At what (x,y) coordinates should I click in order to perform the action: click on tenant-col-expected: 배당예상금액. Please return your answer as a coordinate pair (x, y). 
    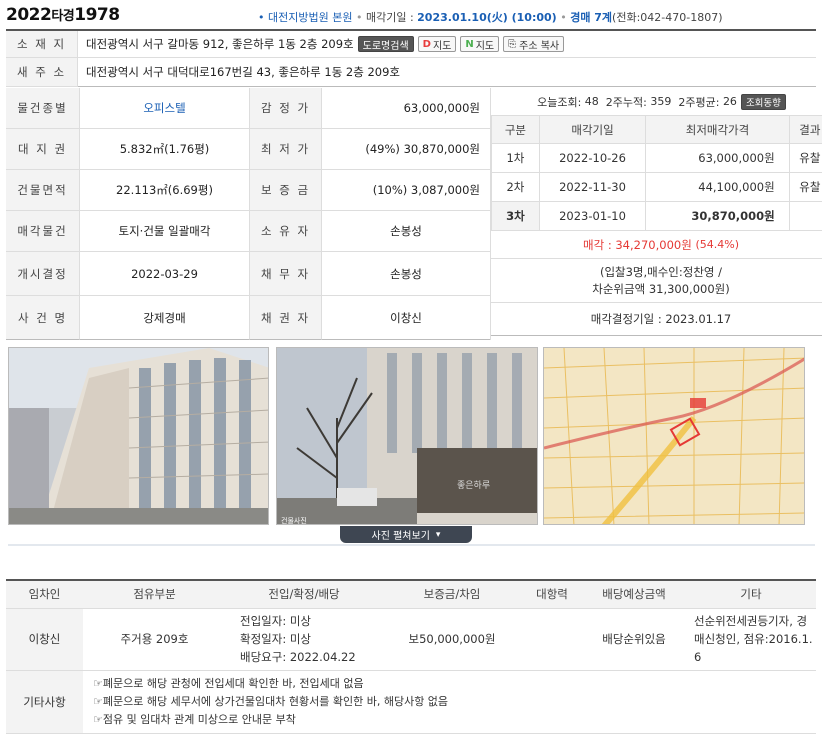
    Looking at the image, I should click on (634, 594).